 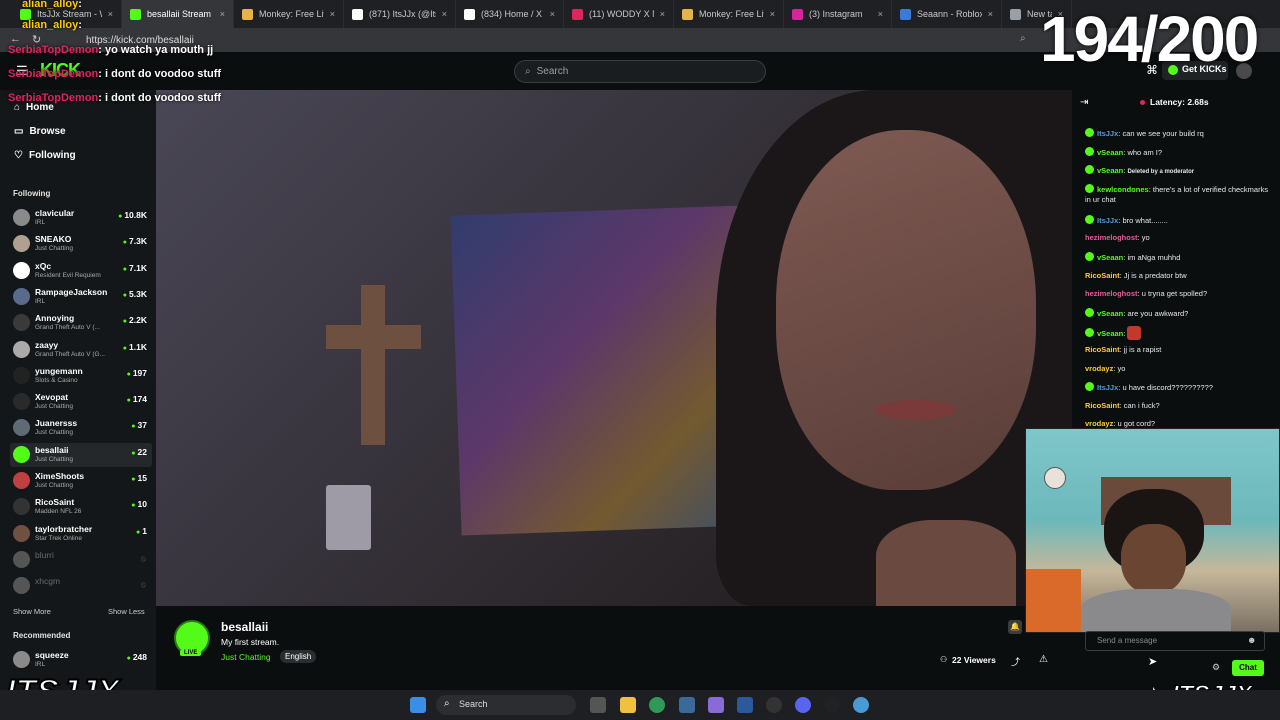 What do you see at coordinates (81, 560) in the screenshot?
I see `sidebar-channel-blurri: blurri ⦸` at bounding box center [81, 560].